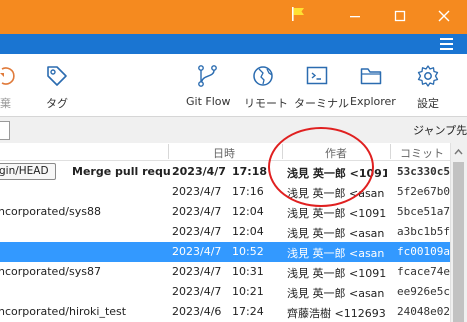  What do you see at coordinates (263, 76) in the screenshot?
I see `globe-icon` at bounding box center [263, 76].